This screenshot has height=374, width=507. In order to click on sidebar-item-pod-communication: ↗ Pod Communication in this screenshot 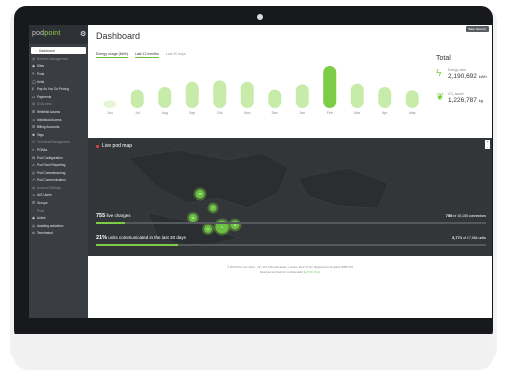, I will do `click(58, 181)`.